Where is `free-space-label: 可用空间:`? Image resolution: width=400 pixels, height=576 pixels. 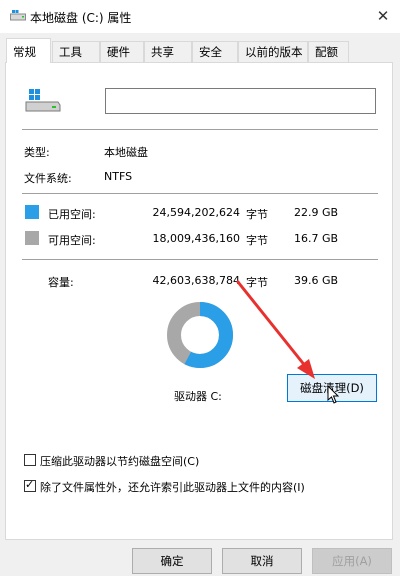 free-space-label: 可用空间: is located at coordinates (72, 240).